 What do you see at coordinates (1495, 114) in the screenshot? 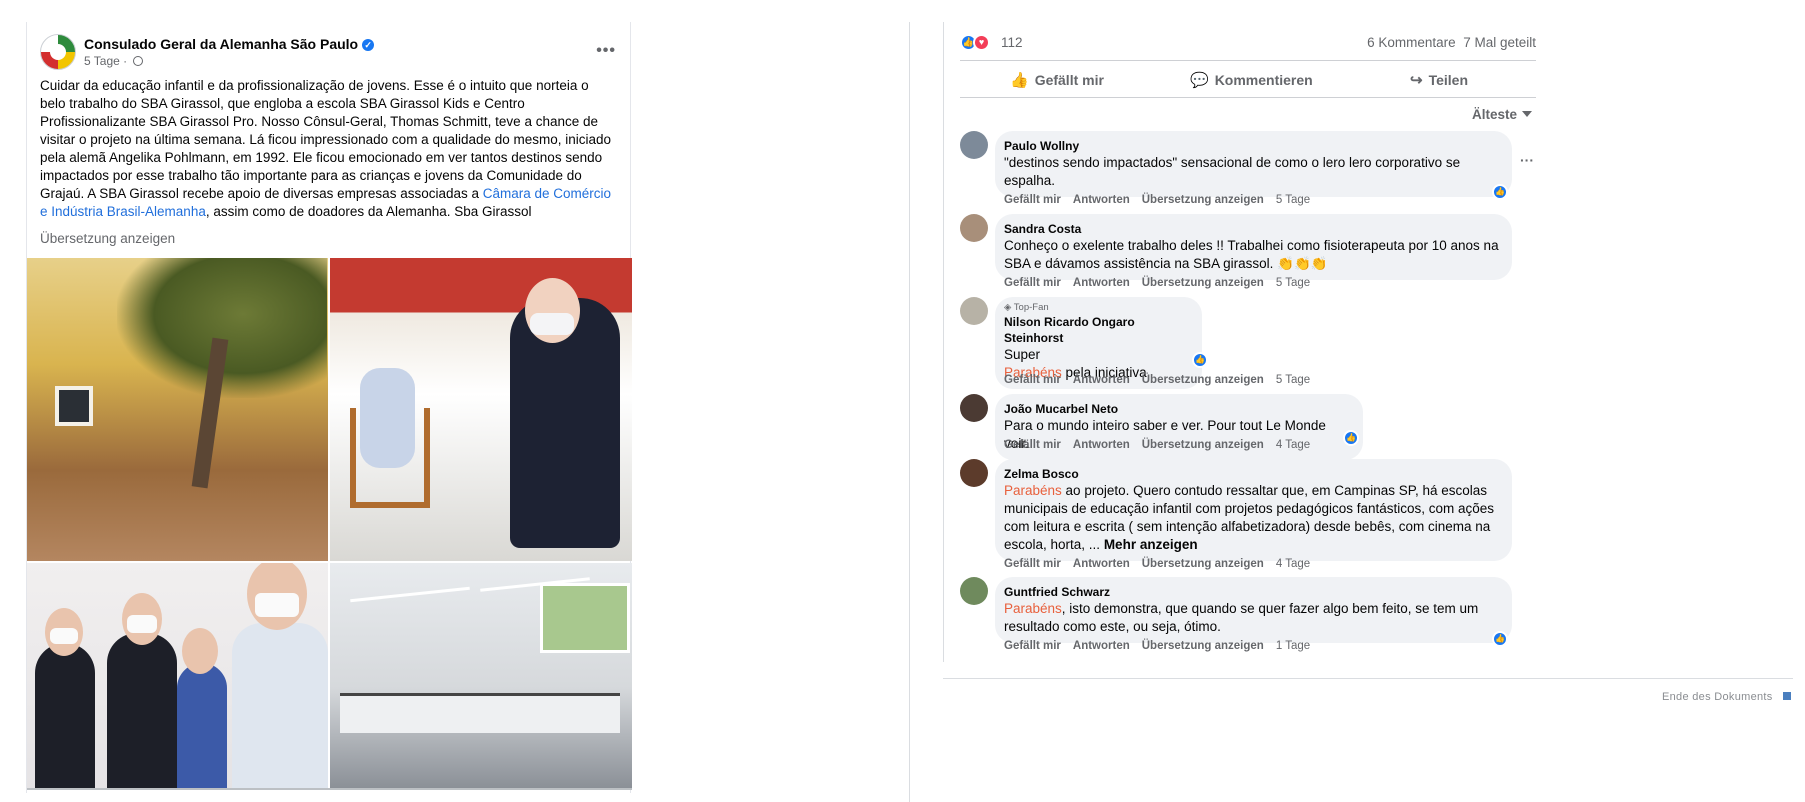
I see `sort-label: Älteste` at bounding box center [1495, 114].